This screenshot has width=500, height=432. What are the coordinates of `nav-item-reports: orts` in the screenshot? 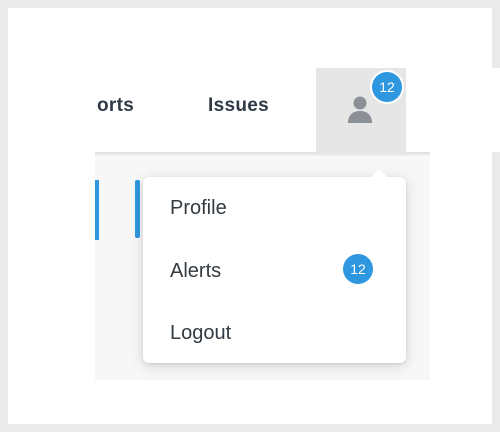 It's located at (115, 106).